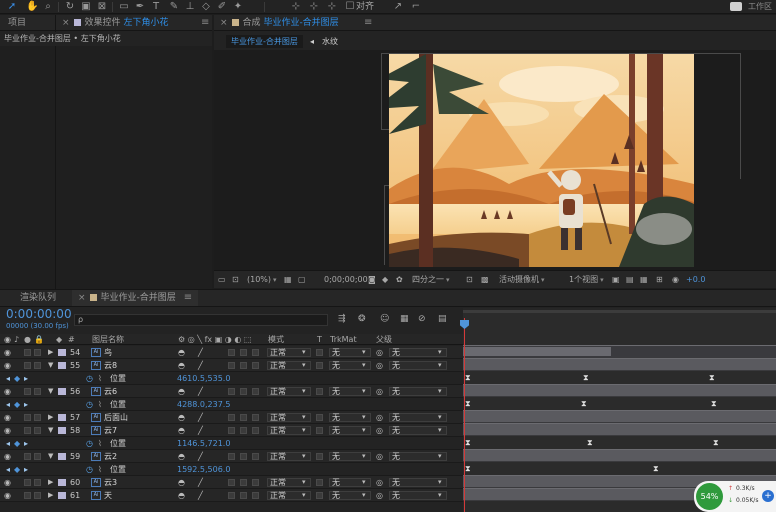  Describe the element at coordinates (116, 417) in the screenshot. I see `layer-name: 后面山` at that location.